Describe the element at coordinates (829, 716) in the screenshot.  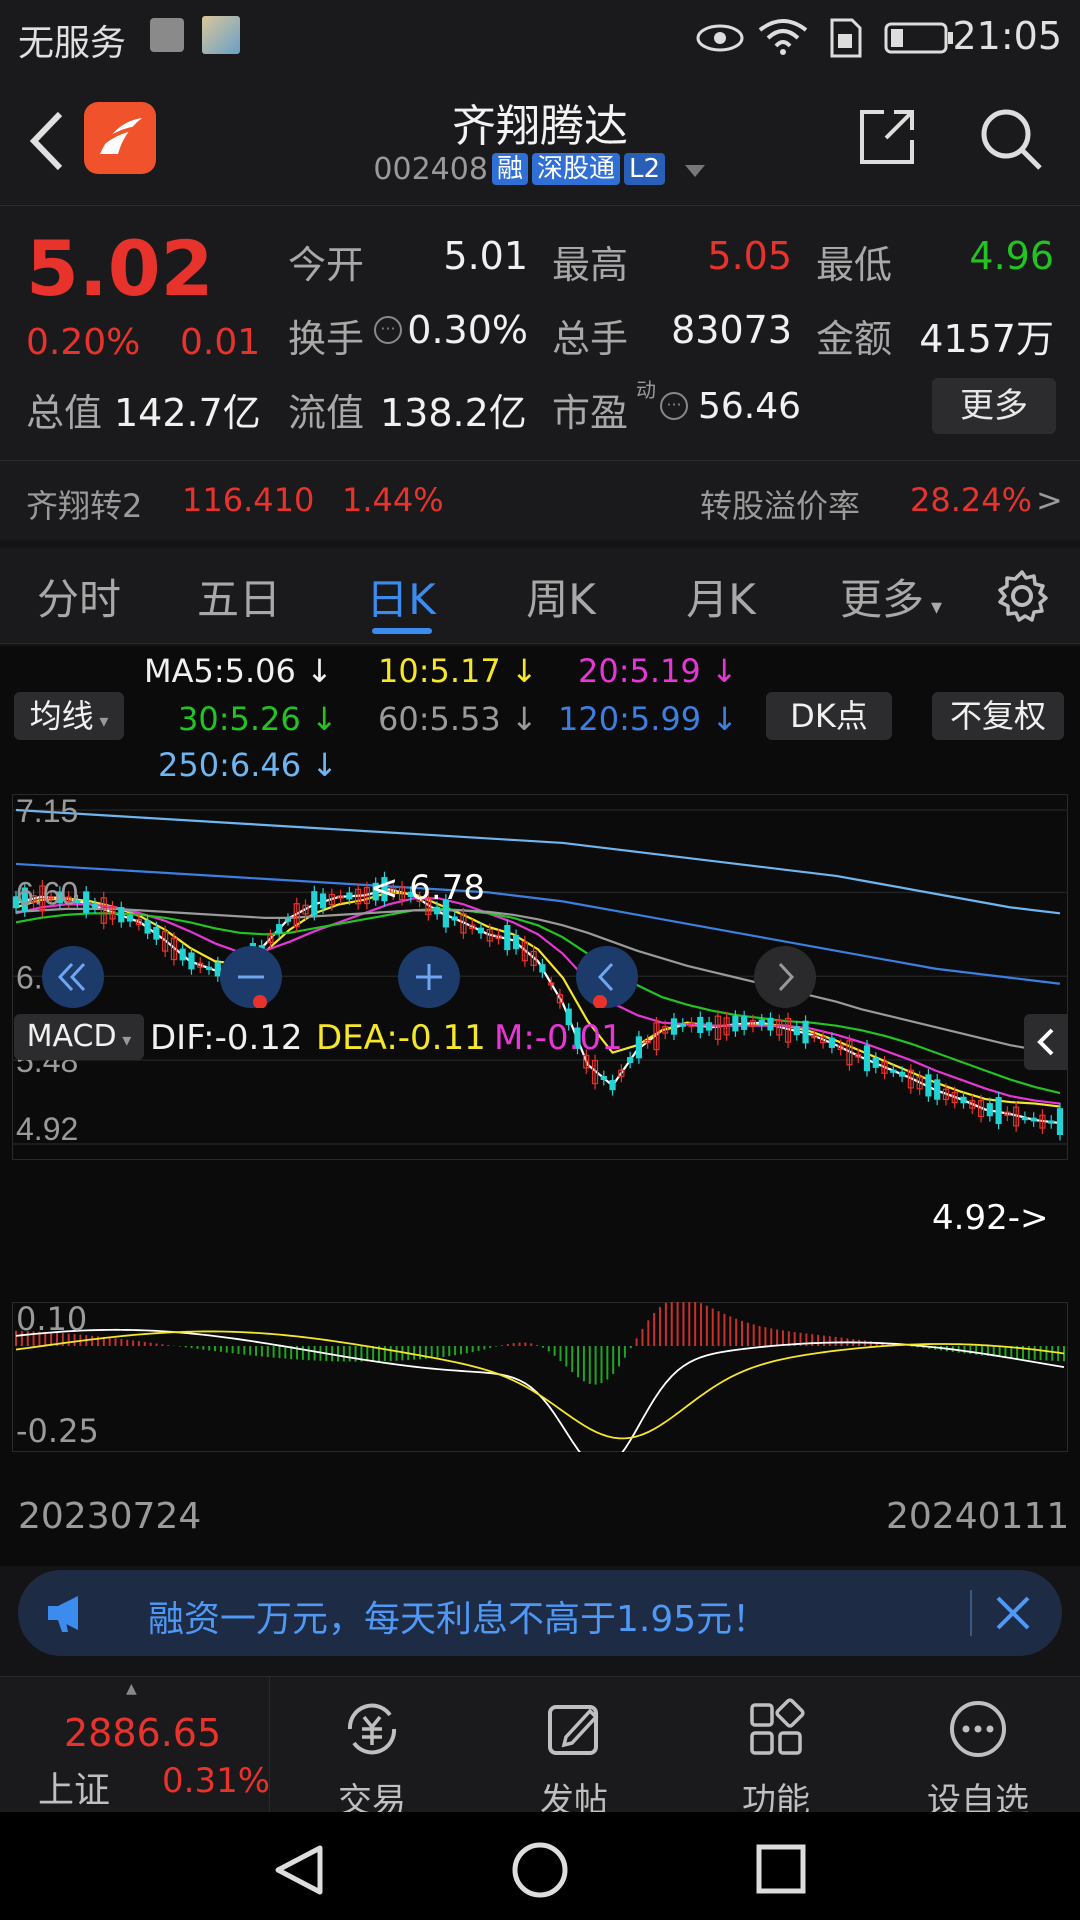
I see `dk-point-button: DK点` at that location.